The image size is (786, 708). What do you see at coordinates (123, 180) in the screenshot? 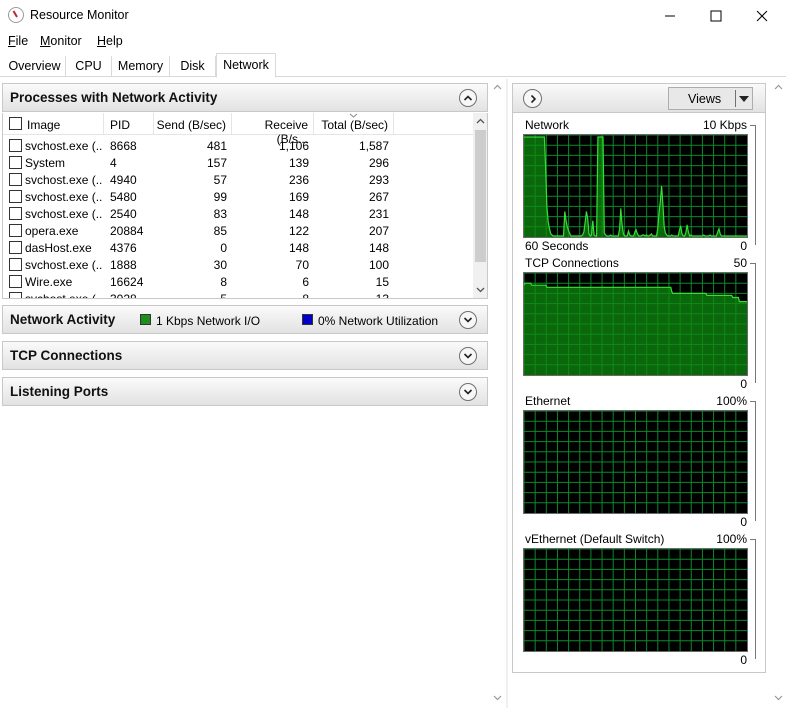
I see `cell-pid: 4940` at bounding box center [123, 180].